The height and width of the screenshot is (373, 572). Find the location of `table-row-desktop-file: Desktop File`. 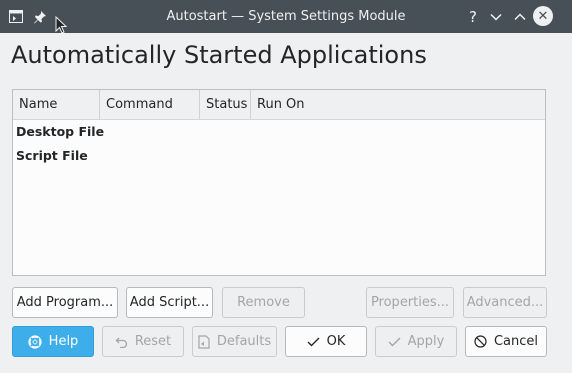

table-row-desktop-file: Desktop File is located at coordinates (60, 131).